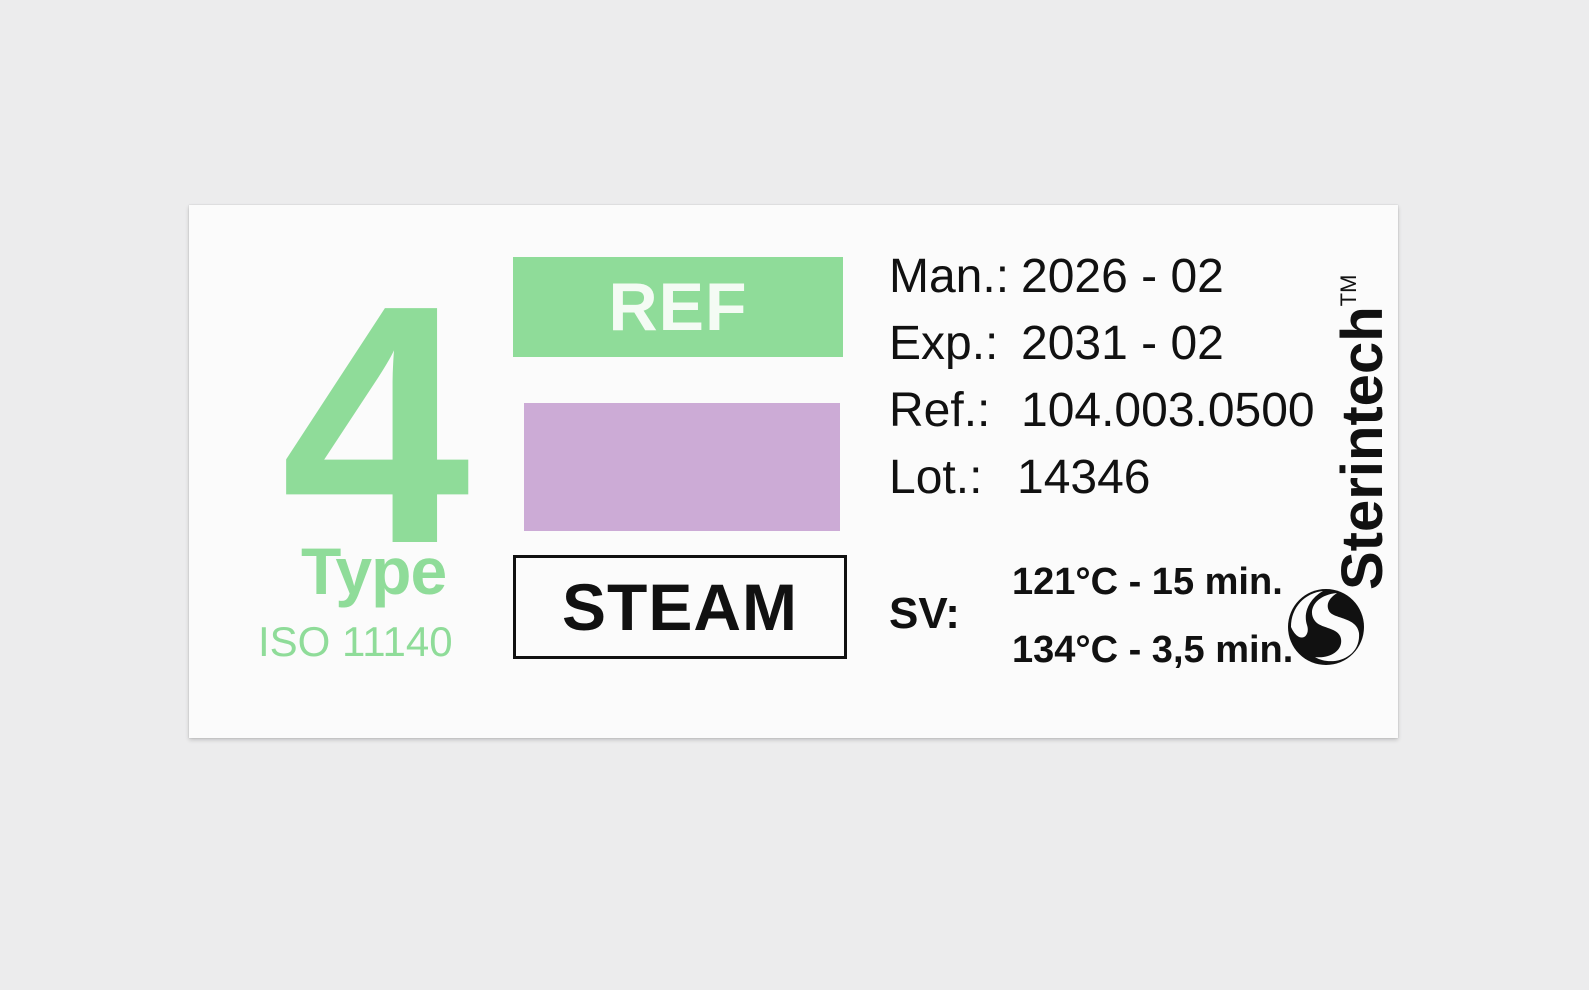 The width and height of the screenshot is (1589, 990). What do you see at coordinates (924, 613) in the screenshot?
I see `sv-label: SV:` at bounding box center [924, 613].